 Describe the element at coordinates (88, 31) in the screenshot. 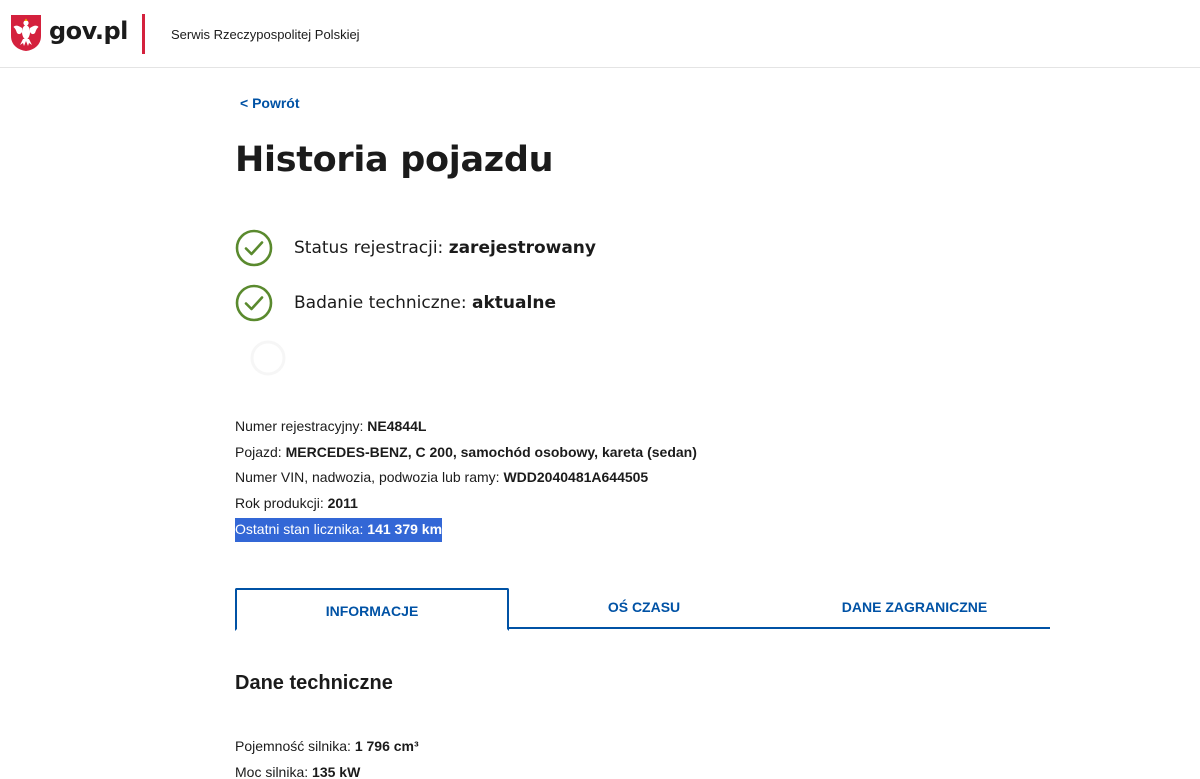

I see `gov-pl-wordmark: gov.pl` at that location.